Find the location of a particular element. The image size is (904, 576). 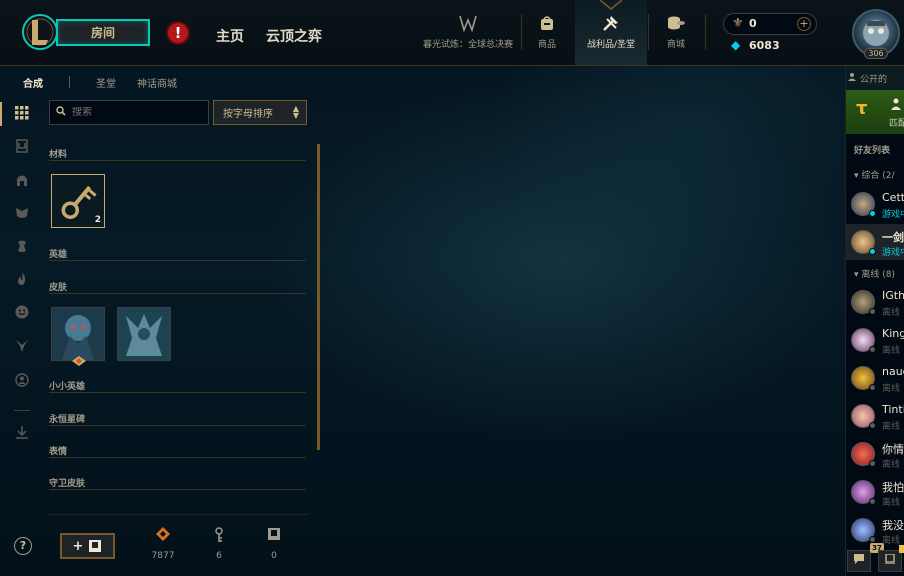

friends-group-offline: ▾ 离线 (8) is located at coordinates (874, 273).